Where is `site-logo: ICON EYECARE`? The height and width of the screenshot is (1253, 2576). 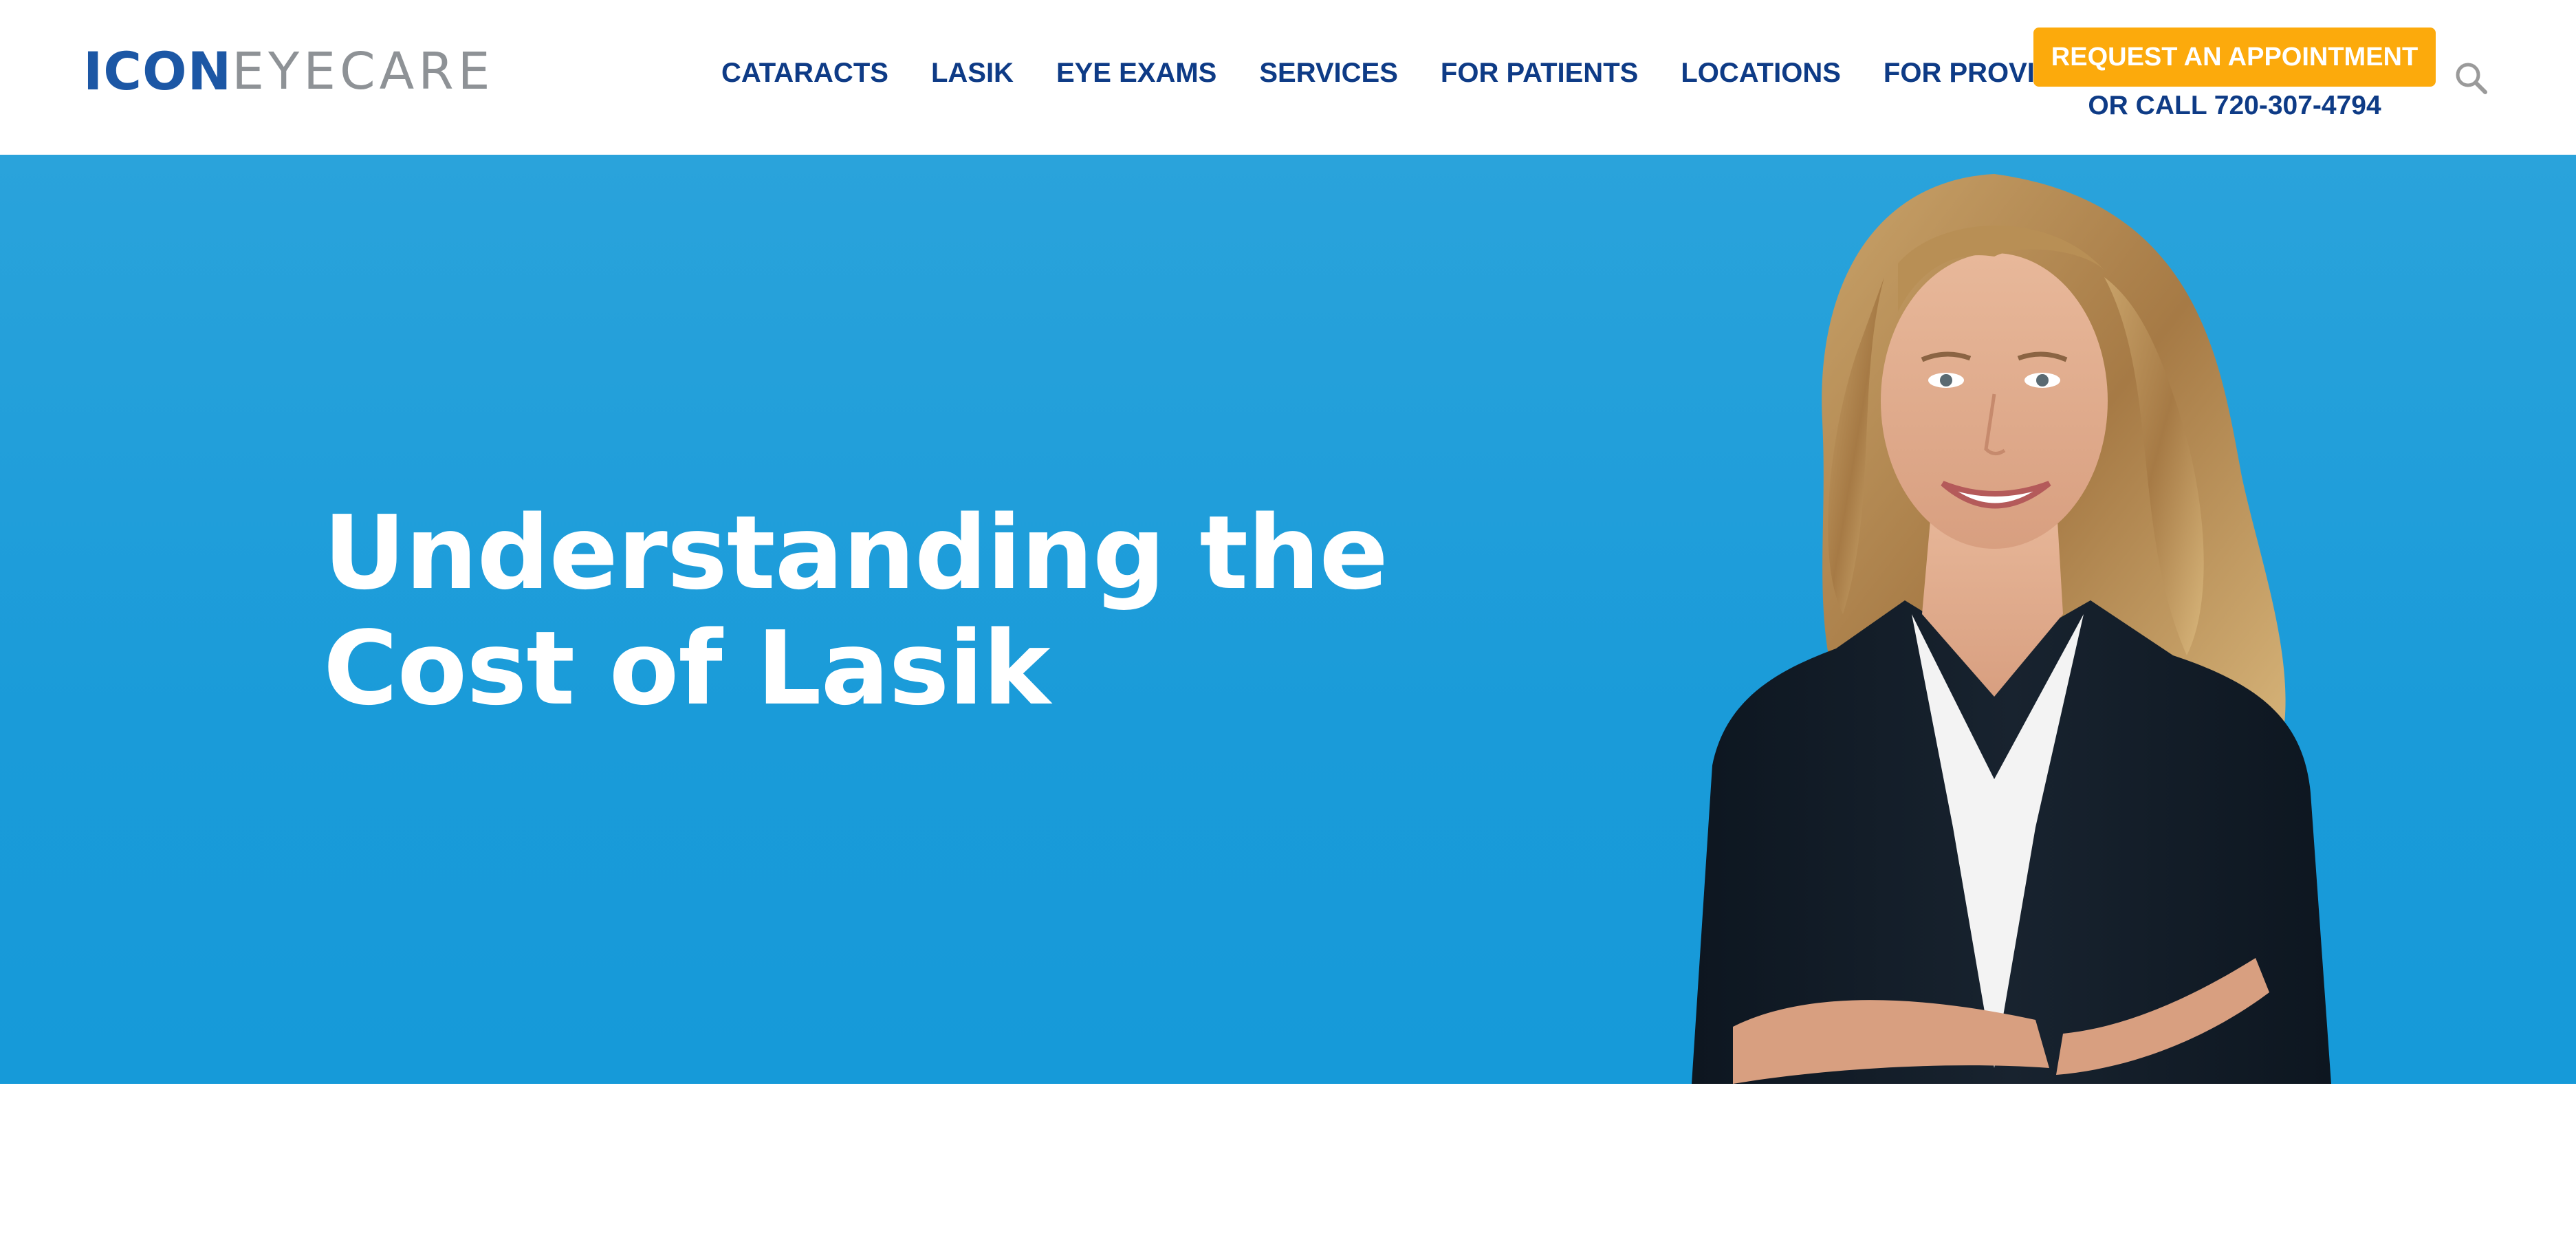
site-logo: ICON EYECARE is located at coordinates (288, 71).